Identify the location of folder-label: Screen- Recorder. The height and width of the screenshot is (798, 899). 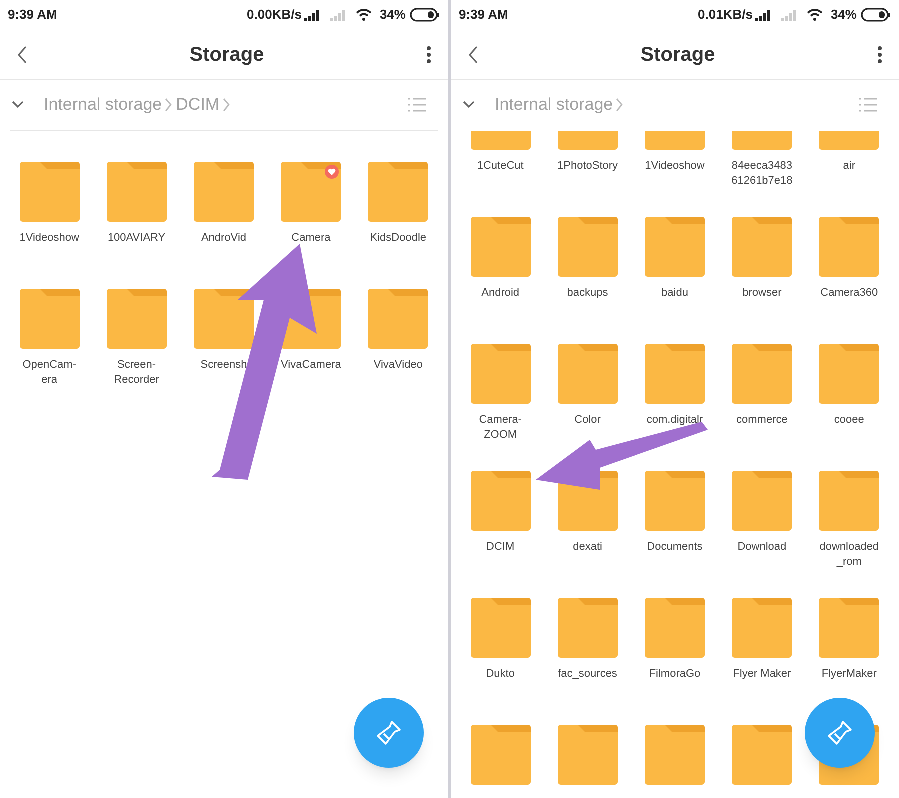
(137, 373).